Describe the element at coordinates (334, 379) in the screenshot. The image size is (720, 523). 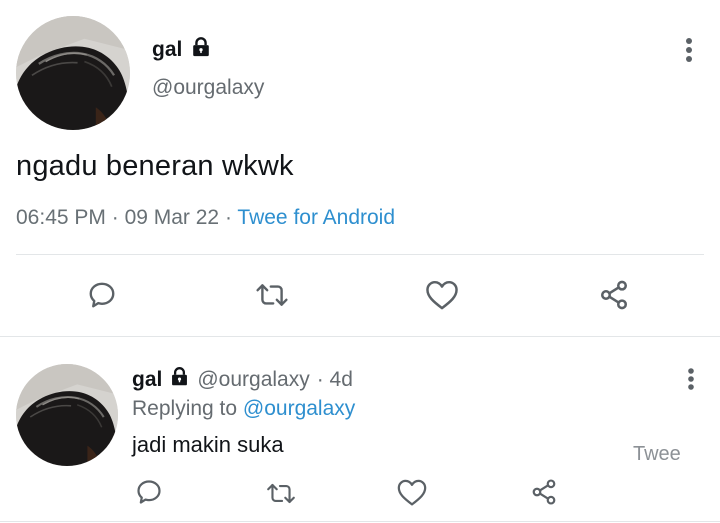
I see `reply-age: · 4d` at that location.